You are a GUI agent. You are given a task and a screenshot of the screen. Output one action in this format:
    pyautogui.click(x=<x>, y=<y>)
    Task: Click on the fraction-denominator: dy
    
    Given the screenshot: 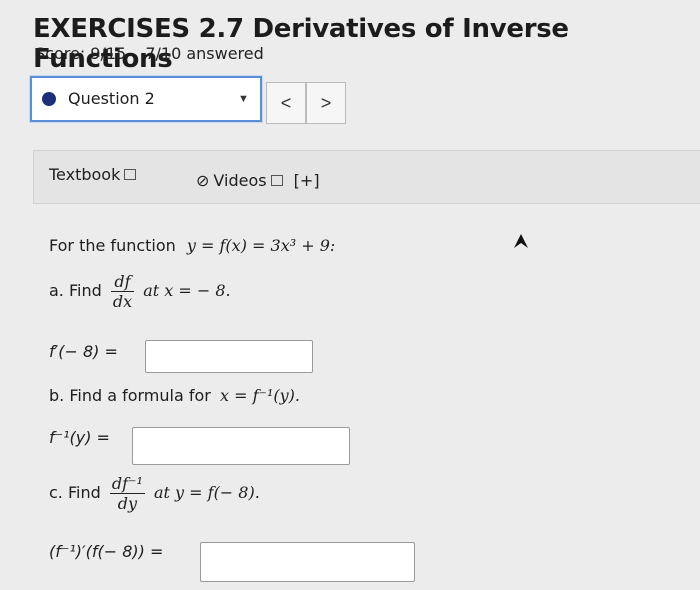 What is the action you would take?
    pyautogui.click(x=127, y=503)
    